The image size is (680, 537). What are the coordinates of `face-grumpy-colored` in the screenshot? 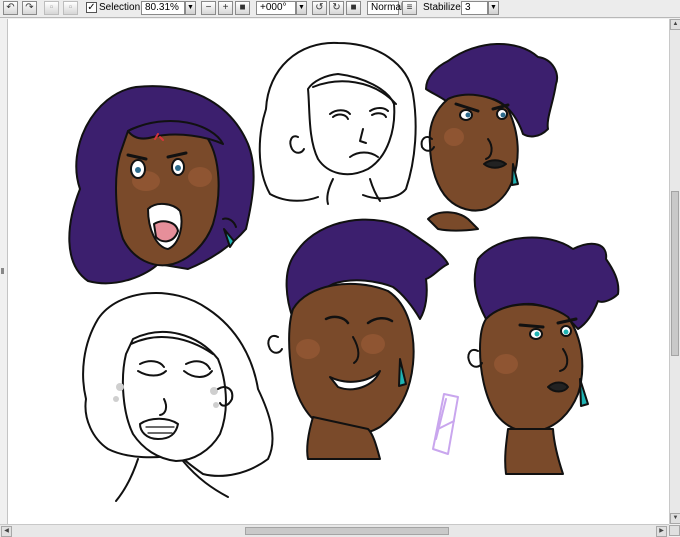 It's located at (489, 137).